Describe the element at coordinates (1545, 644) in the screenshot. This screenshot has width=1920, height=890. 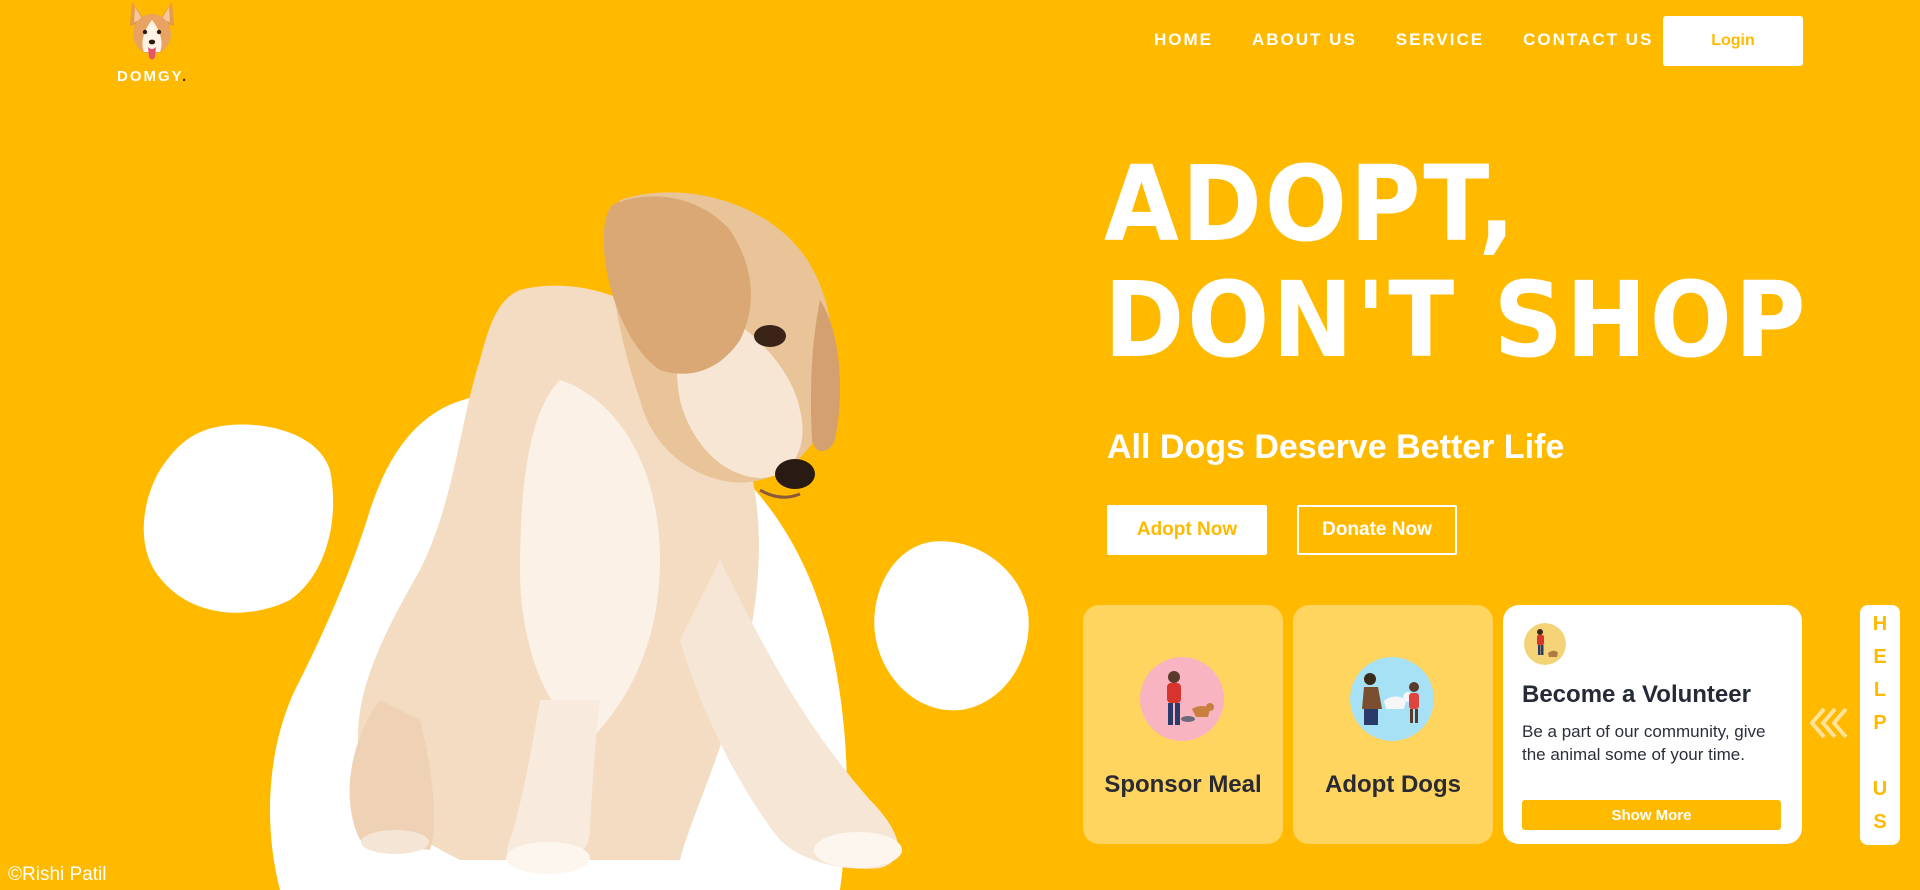
I see `volunteer-avatar-icon` at that location.